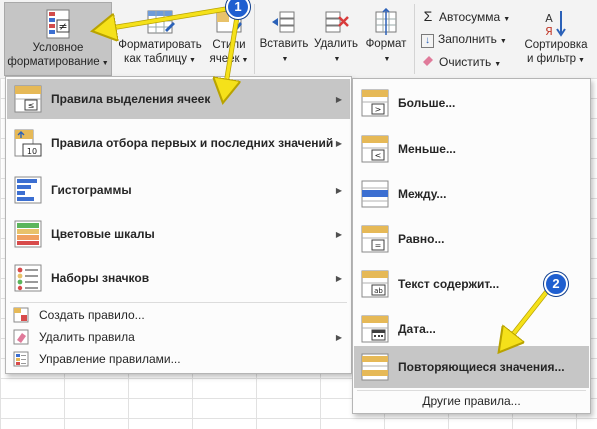 Image resolution: width=597 pixels, height=429 pixels. I want to click on clear-rules-icon, so click(21, 337).